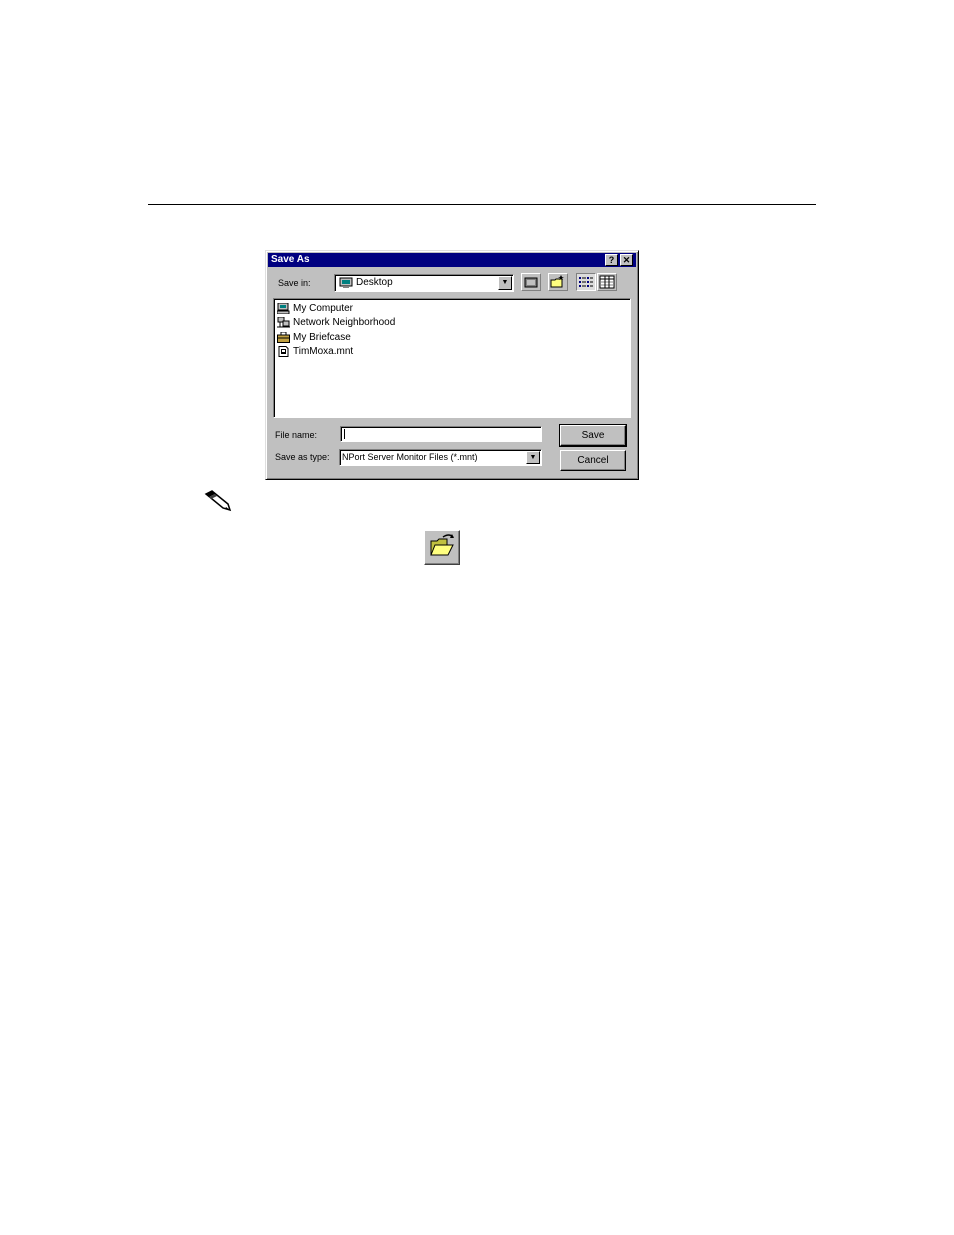 Image resolution: width=954 pixels, height=1235 pixels. I want to click on header-rule, so click(482, 204).